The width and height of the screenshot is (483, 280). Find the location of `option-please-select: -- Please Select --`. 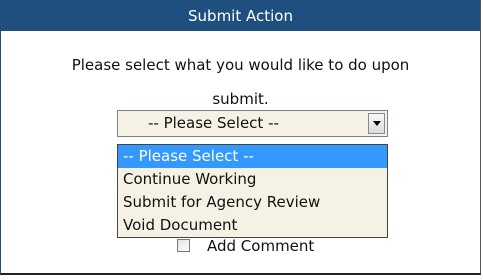

option-please-select: -- Please Select -- is located at coordinates (252, 156).